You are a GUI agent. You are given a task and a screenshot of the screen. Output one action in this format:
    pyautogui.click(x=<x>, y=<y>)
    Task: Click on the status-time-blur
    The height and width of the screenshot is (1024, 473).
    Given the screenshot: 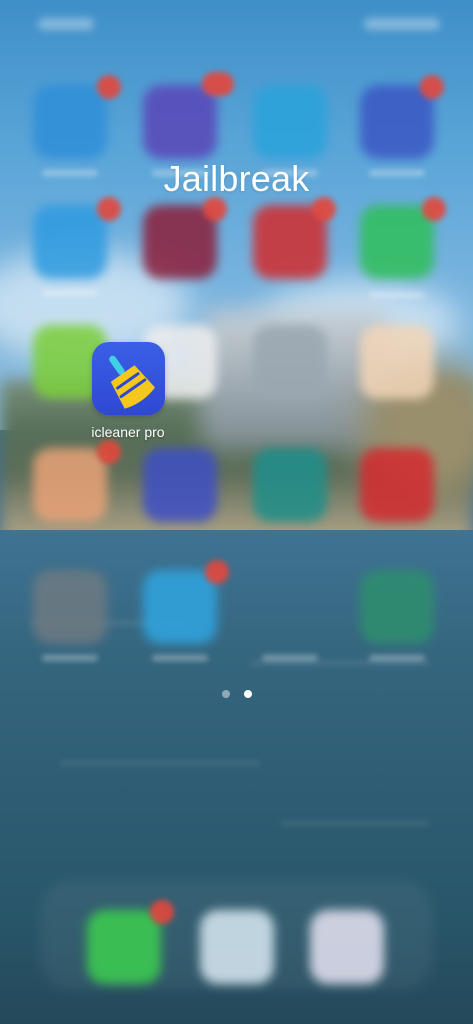 What is the action you would take?
    pyautogui.click(x=66, y=24)
    